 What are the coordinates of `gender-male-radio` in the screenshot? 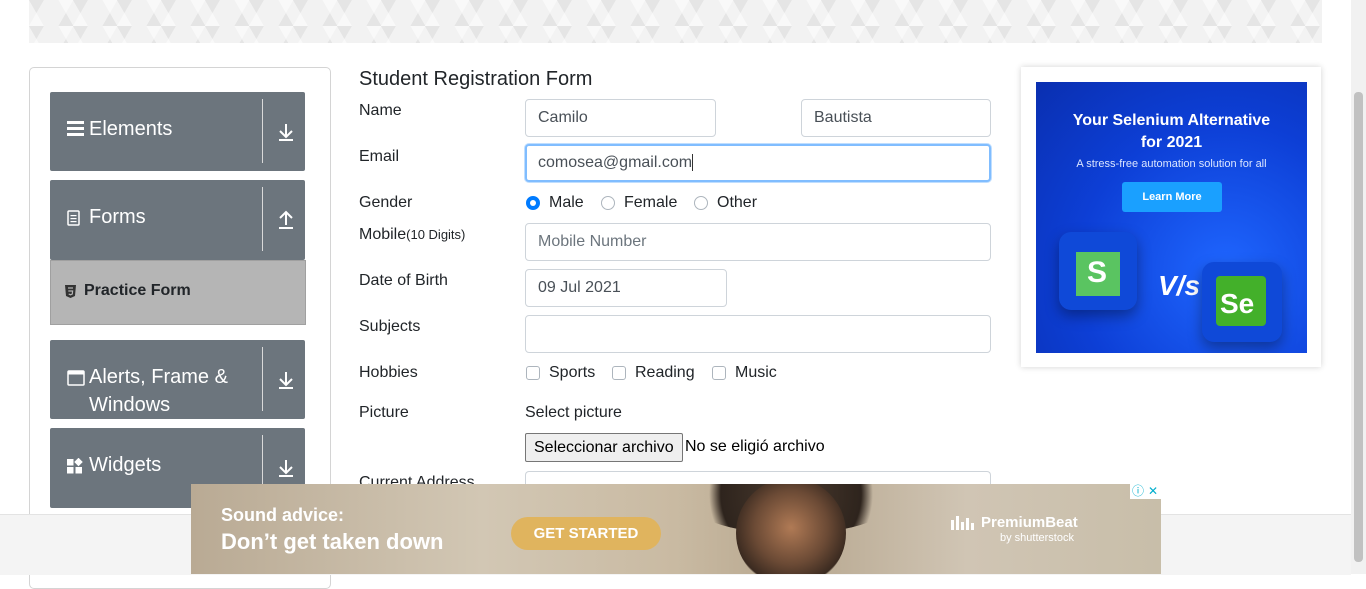 It's located at (533, 203).